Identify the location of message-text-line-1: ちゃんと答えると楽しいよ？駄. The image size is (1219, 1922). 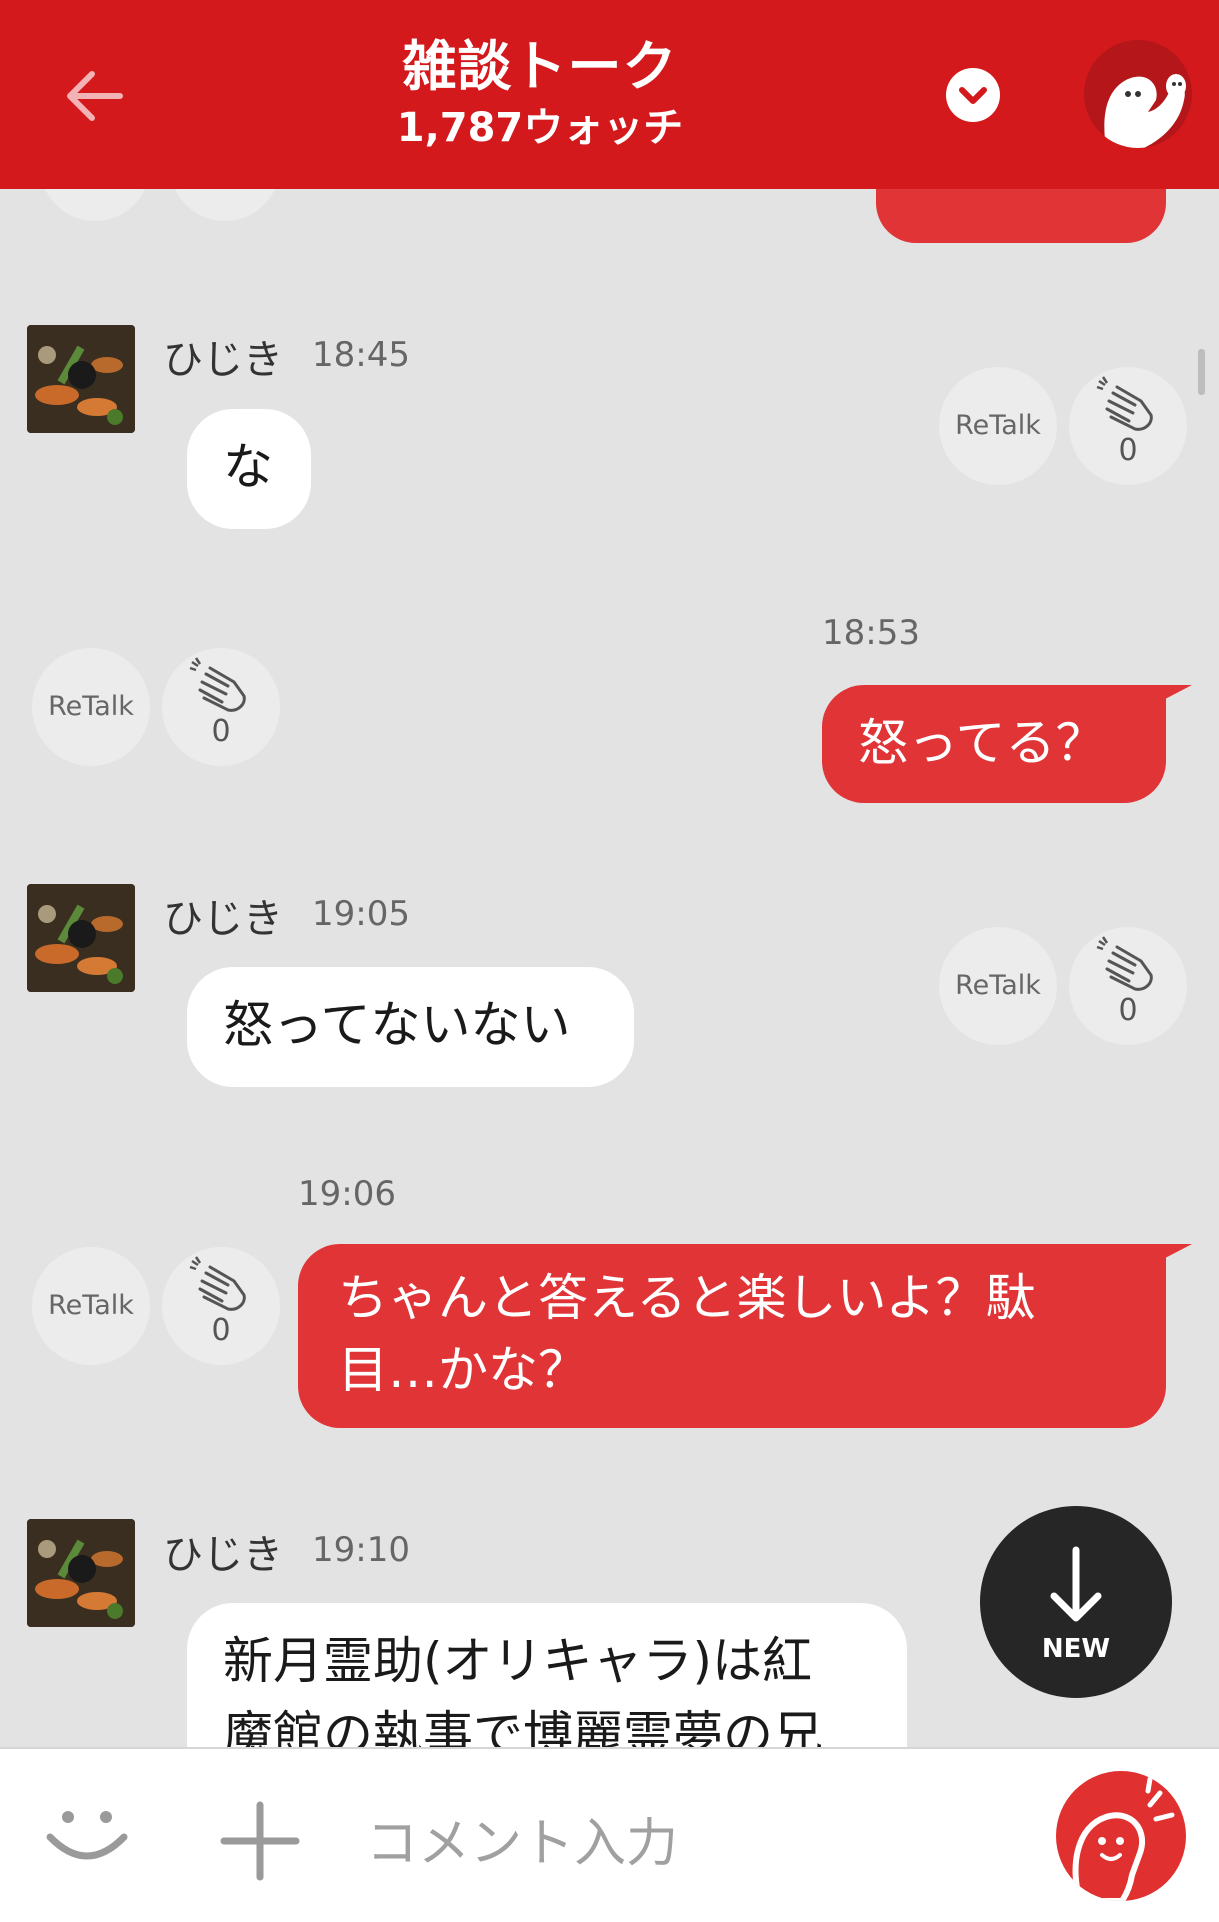
(687, 1298).